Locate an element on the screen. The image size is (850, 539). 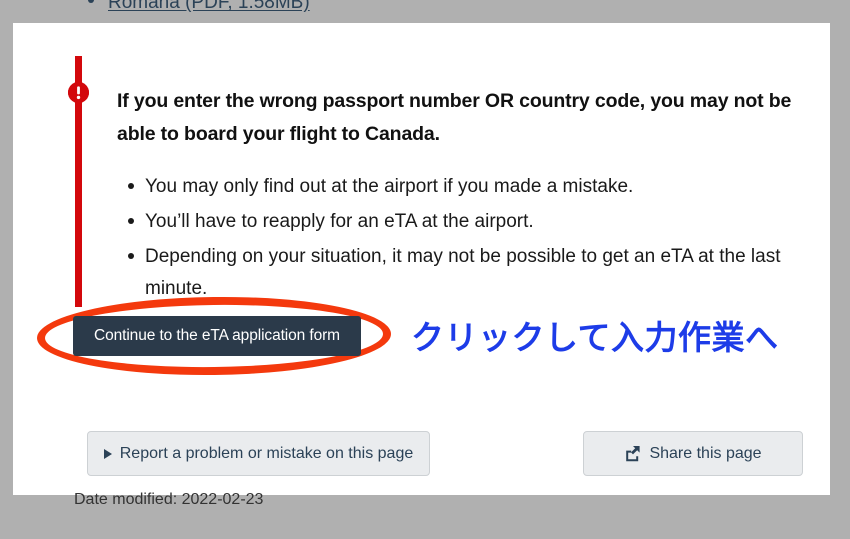
list-item: Română (PDF, 1.58MB) is located at coordinates (199, 7).